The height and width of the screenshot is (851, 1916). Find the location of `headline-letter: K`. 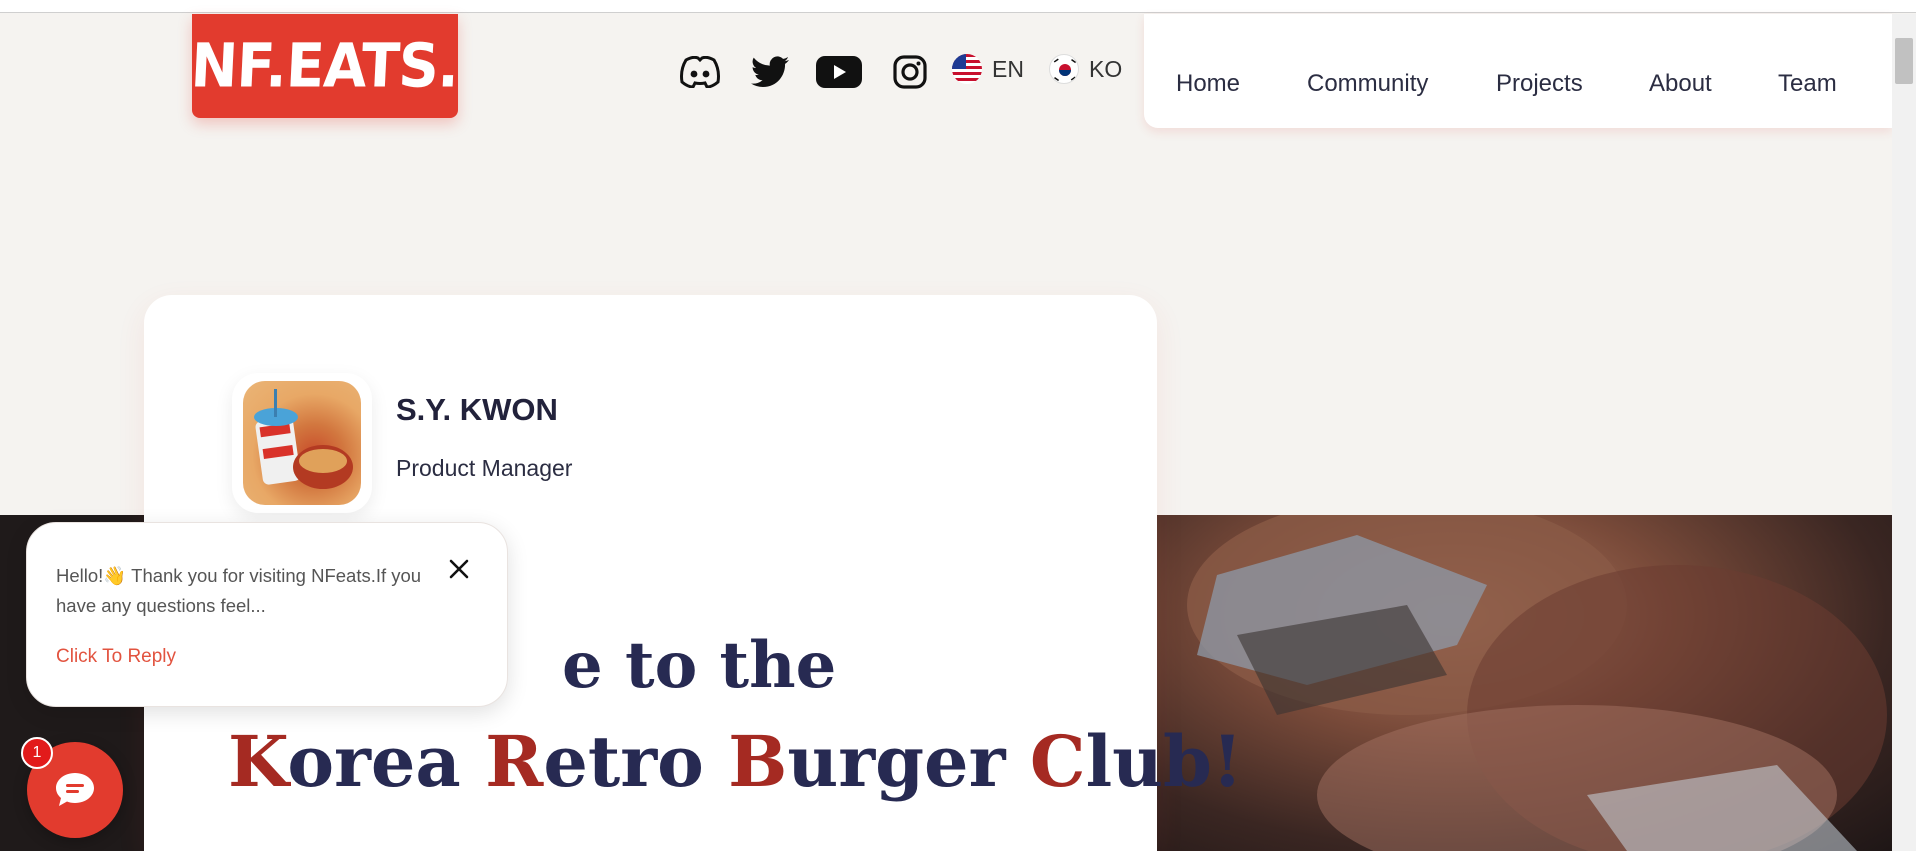

headline-letter: K is located at coordinates (258, 761).